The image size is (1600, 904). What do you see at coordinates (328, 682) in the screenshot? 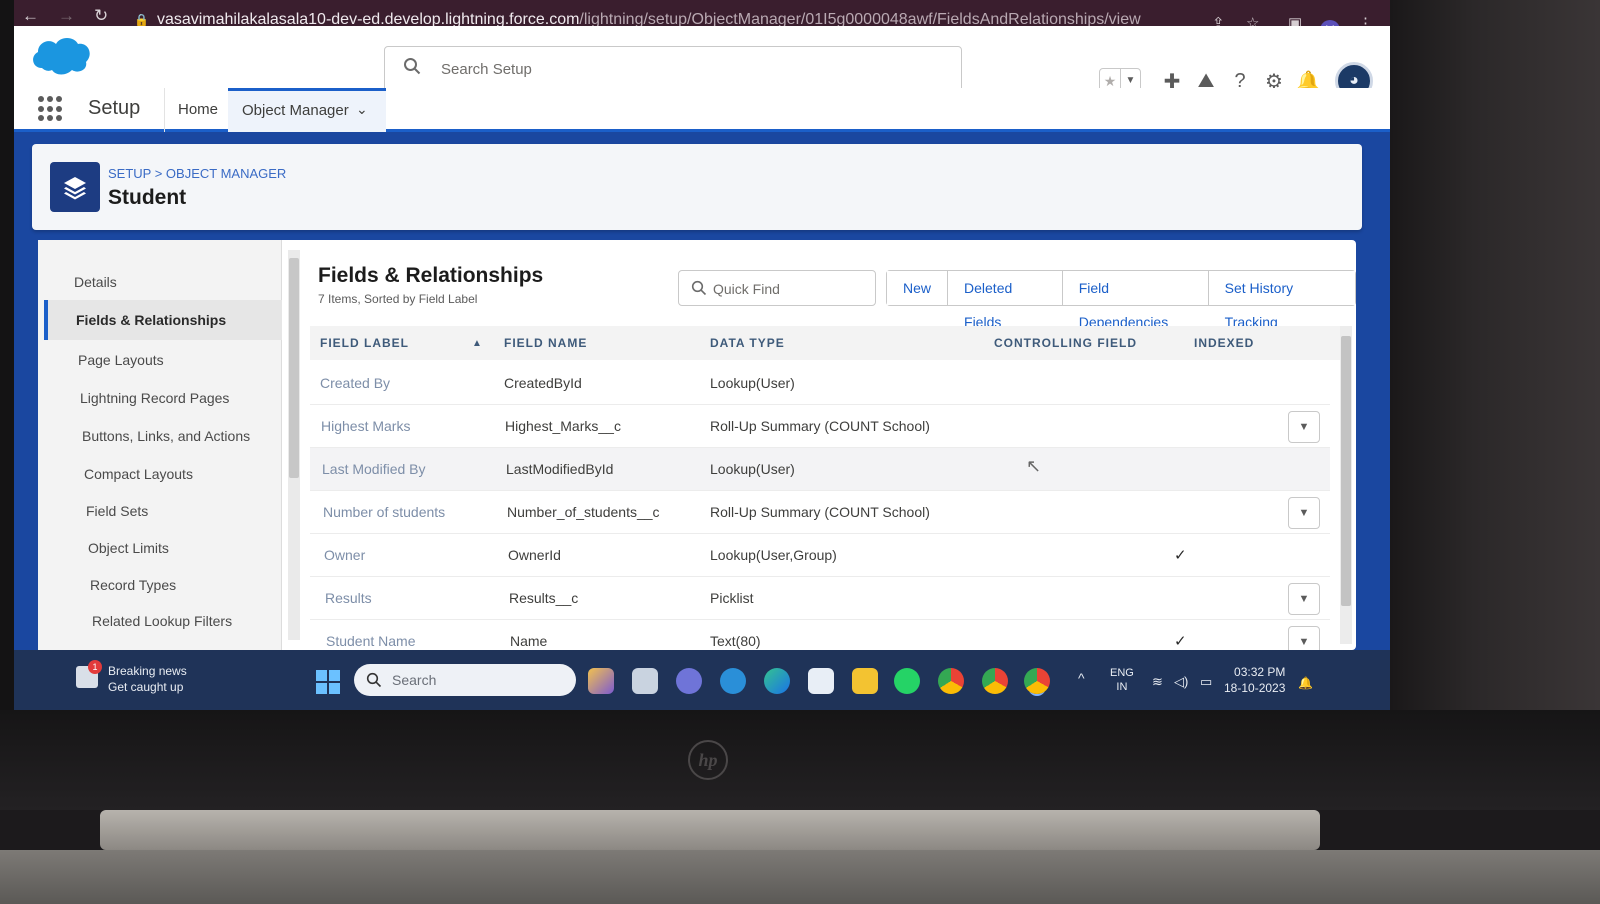
I see `windows-start-icon` at bounding box center [328, 682].